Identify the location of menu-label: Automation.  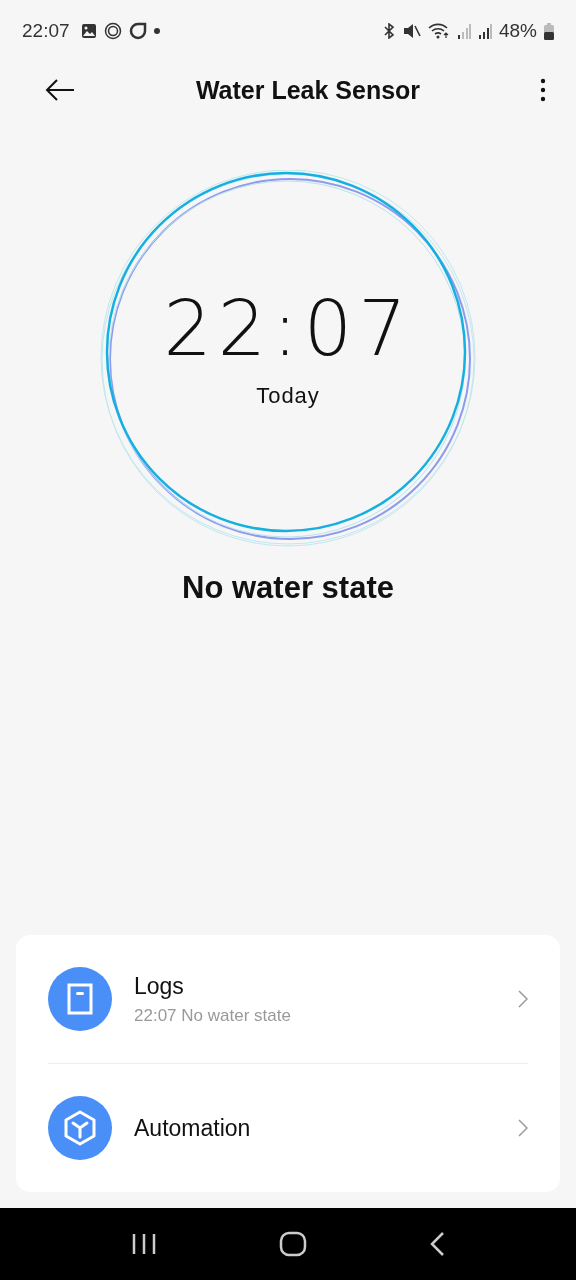
(193, 1128).